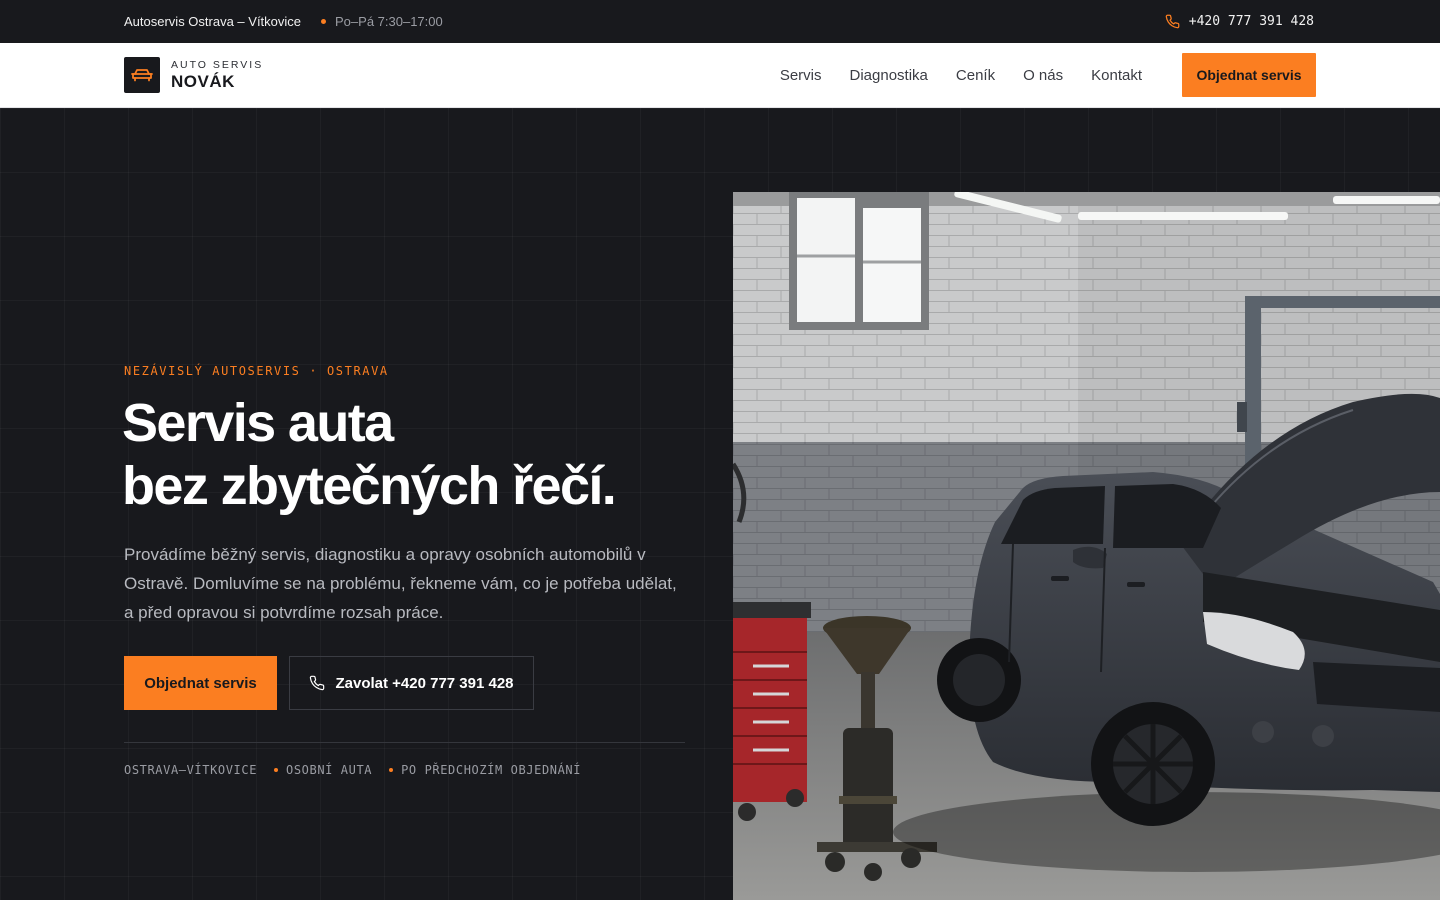 This screenshot has height=900, width=1440. What do you see at coordinates (1249, 75) in the screenshot?
I see `nav-order-button: Objednat servis` at bounding box center [1249, 75].